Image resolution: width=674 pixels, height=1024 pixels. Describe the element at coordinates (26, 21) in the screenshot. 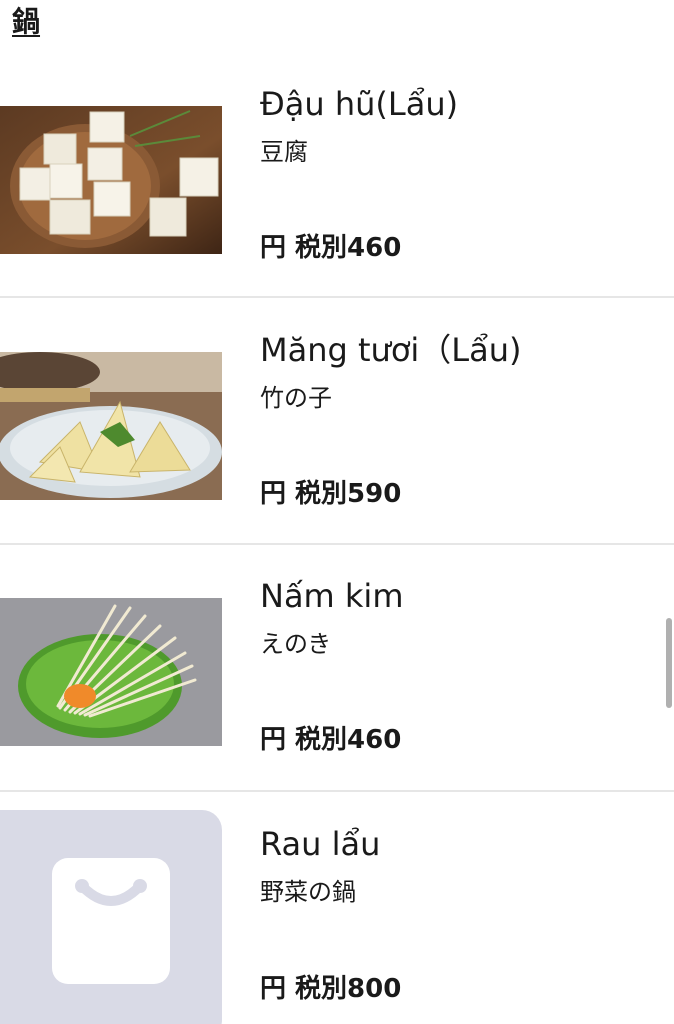

I see `section-title: 鍋` at that location.